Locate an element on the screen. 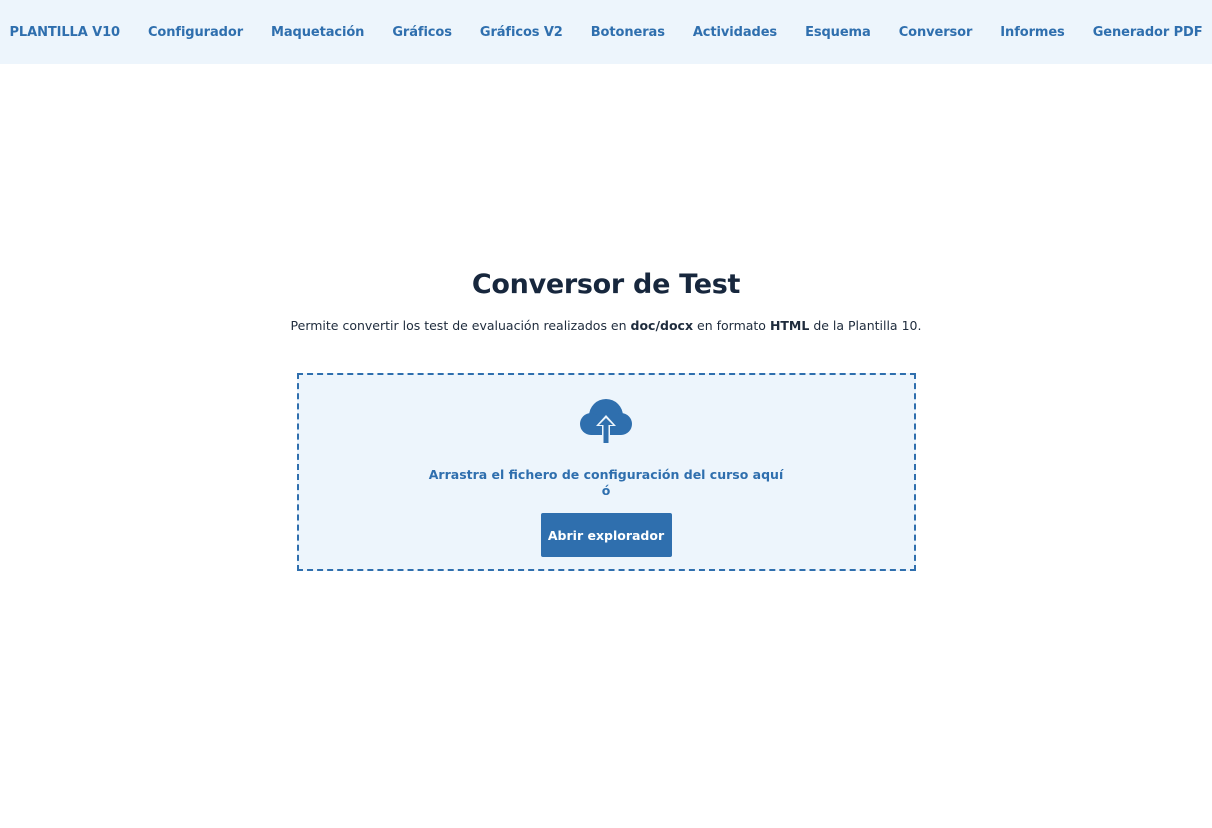 This screenshot has height=828, width=1212. nav-item-conversor: Conversor is located at coordinates (936, 32).